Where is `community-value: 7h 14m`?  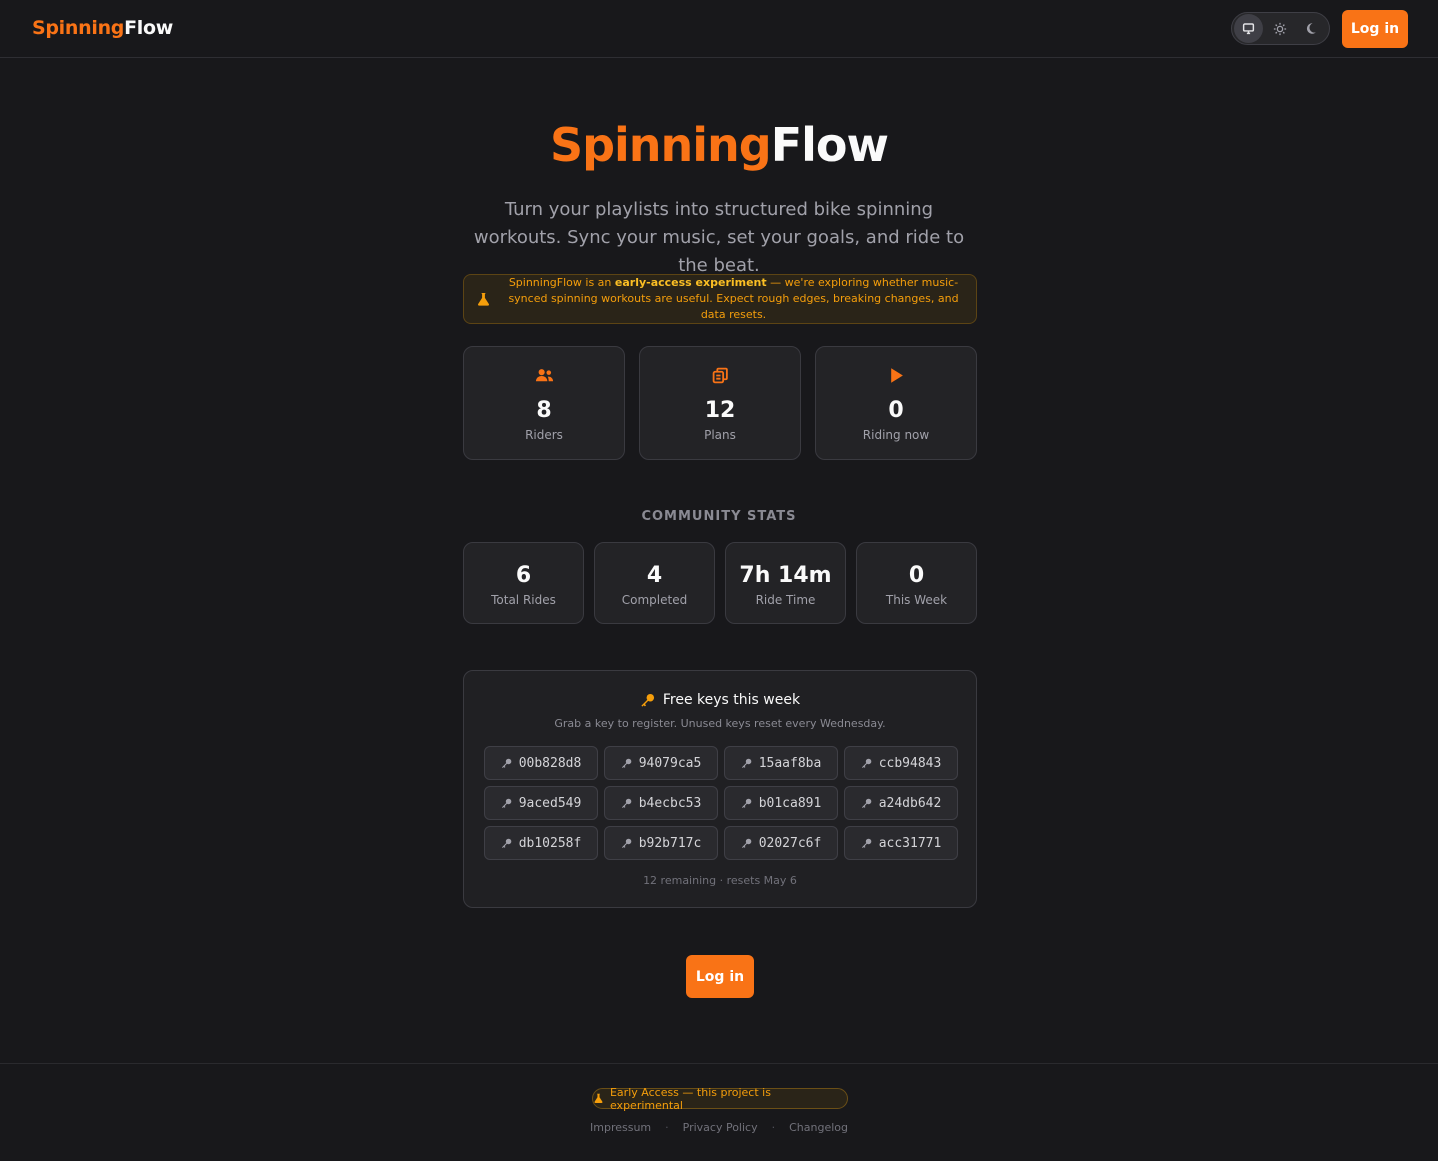 community-value: 7h 14m is located at coordinates (785, 575).